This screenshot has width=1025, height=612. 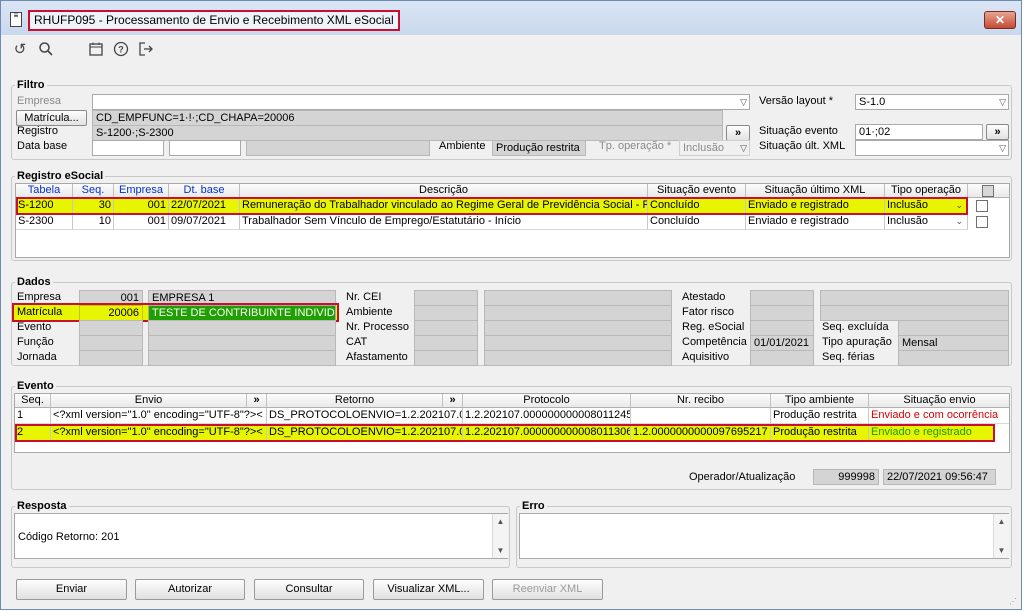 I want to click on seq-ferias-label: Seq. férias, so click(x=848, y=357).